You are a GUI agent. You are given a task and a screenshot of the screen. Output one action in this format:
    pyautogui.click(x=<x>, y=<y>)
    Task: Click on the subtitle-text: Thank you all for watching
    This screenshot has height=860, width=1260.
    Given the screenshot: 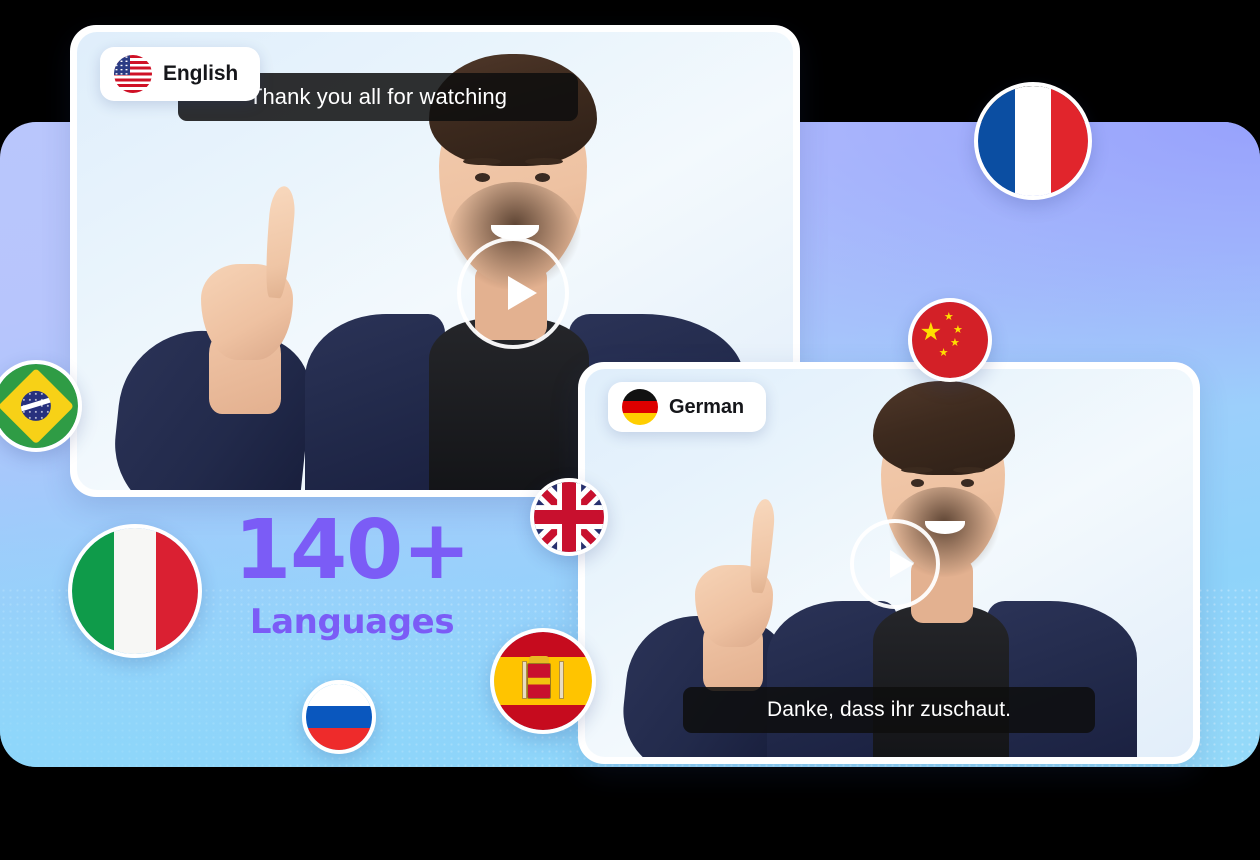 What is the action you would take?
    pyautogui.click(x=378, y=96)
    